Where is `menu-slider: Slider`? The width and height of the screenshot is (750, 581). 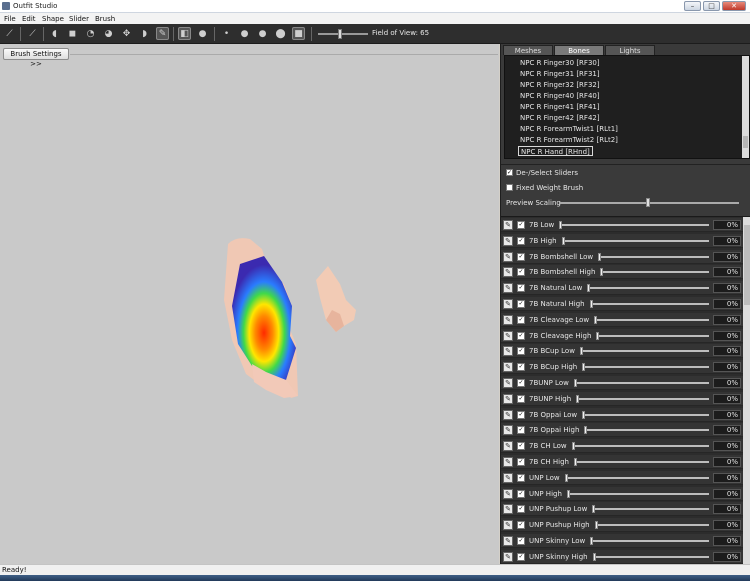
menu-slider: Slider is located at coordinates (79, 19).